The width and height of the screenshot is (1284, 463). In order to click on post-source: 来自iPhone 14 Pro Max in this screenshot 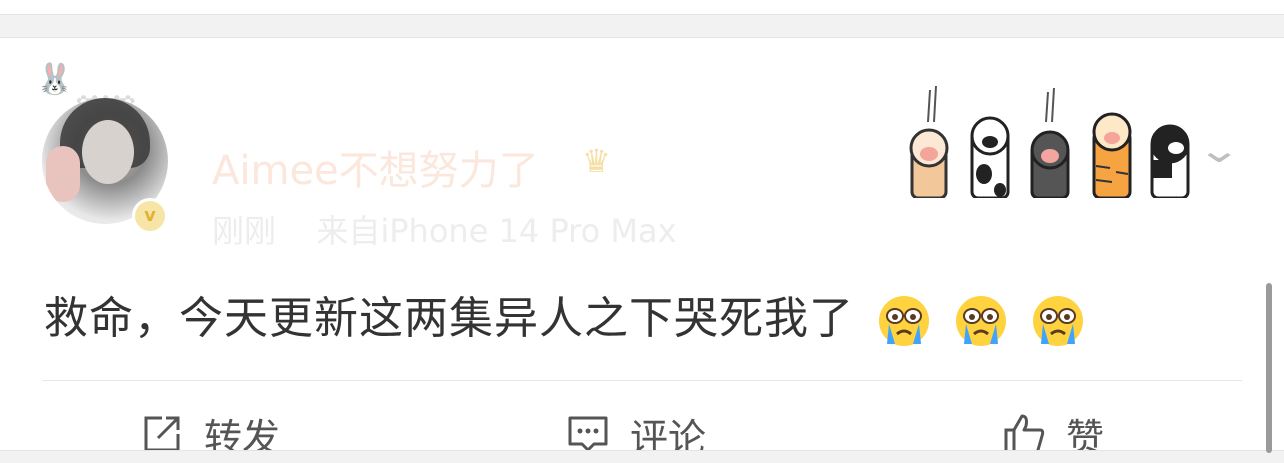, I will do `click(496, 231)`.